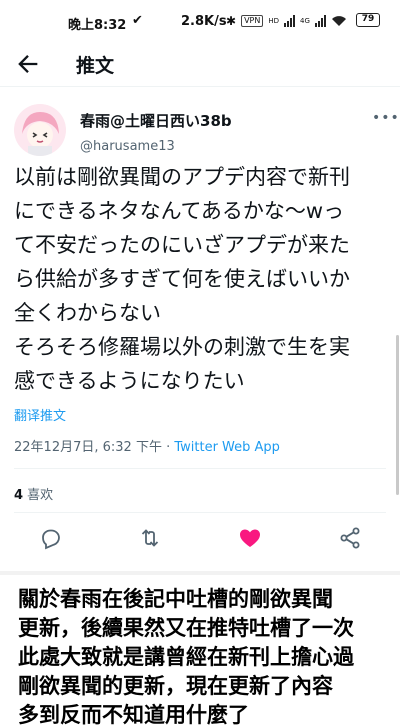 The width and height of the screenshot is (400, 727). What do you see at coordinates (252, 21) in the screenshot?
I see `vpn-icon: VPN` at bounding box center [252, 21].